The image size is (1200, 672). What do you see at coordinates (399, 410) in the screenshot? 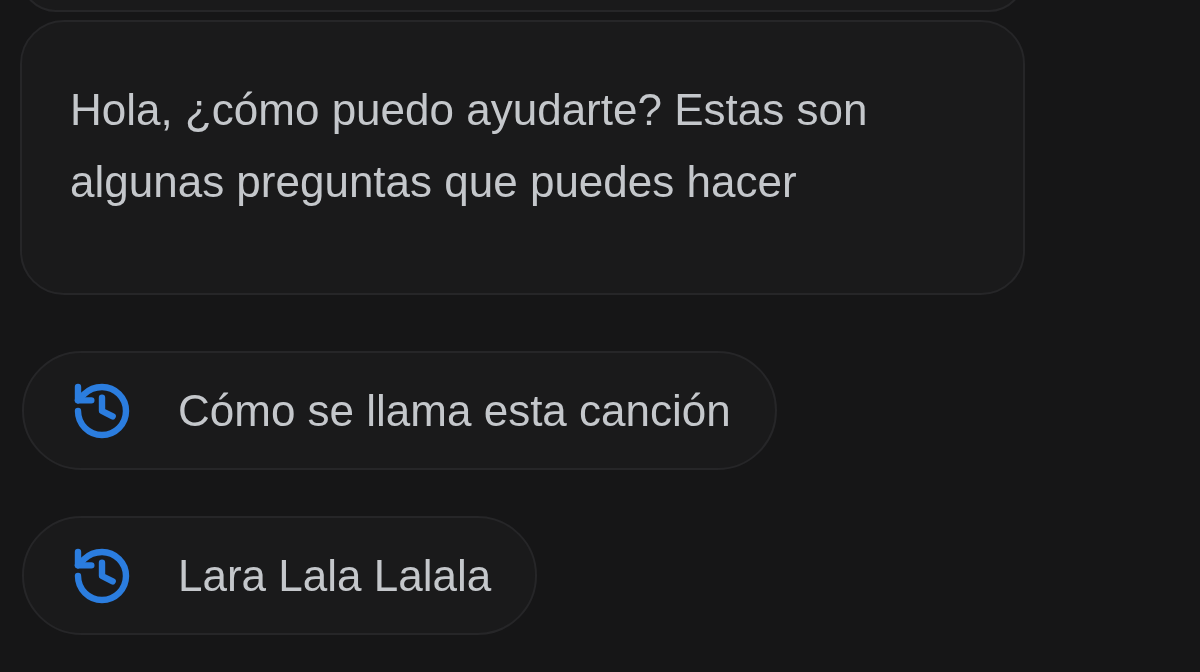
I see `suggestion-chip: Cómo se llama esta canción` at bounding box center [399, 410].